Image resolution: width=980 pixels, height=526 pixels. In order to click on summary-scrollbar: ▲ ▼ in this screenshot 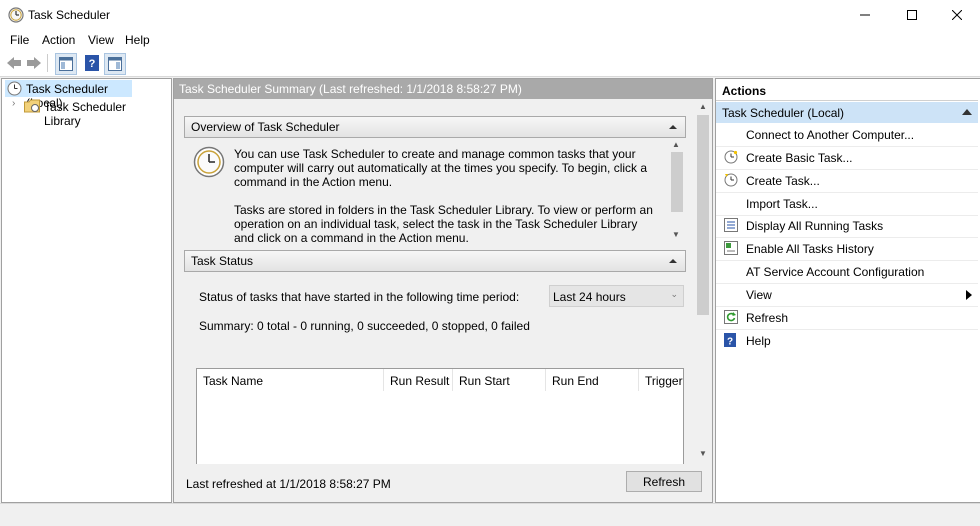, I will do `click(703, 281)`.